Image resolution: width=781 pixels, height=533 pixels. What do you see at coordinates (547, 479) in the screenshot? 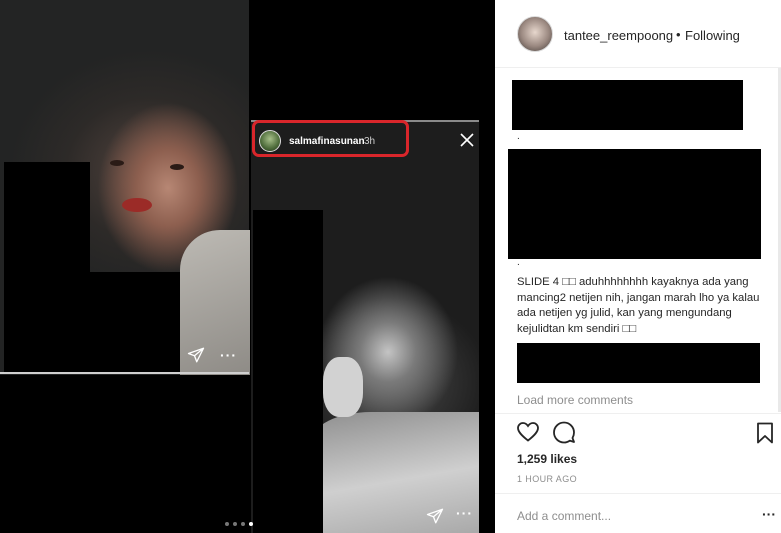
I see `post-timestamp: 1 HOUR AGO` at bounding box center [547, 479].